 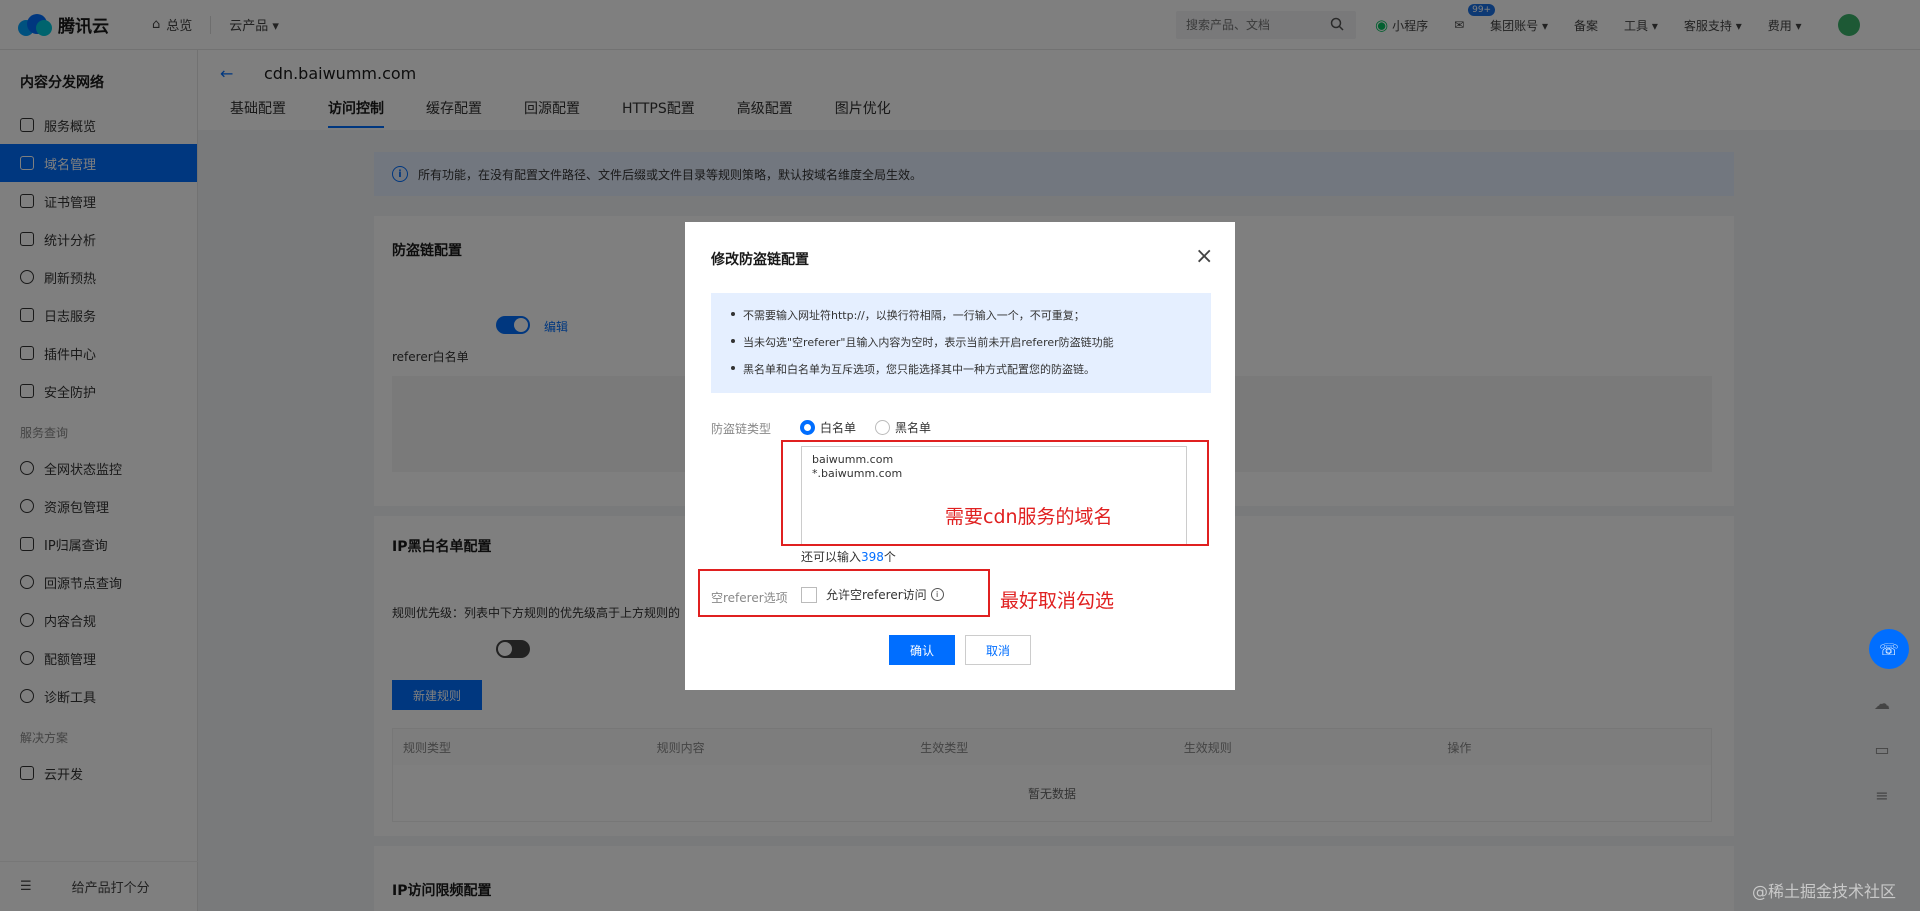 What do you see at coordinates (760, 260) in the screenshot?
I see `modal-title: 修改防盗链配置` at bounding box center [760, 260].